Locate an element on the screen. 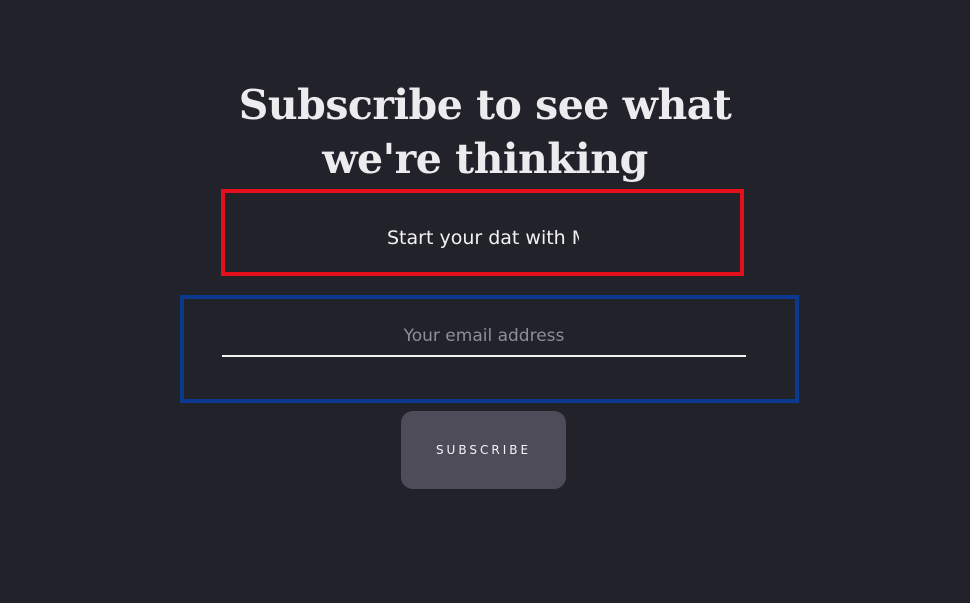 The width and height of the screenshot is (970, 603). page-title-line-2: we're thinking is located at coordinates (485, 159).